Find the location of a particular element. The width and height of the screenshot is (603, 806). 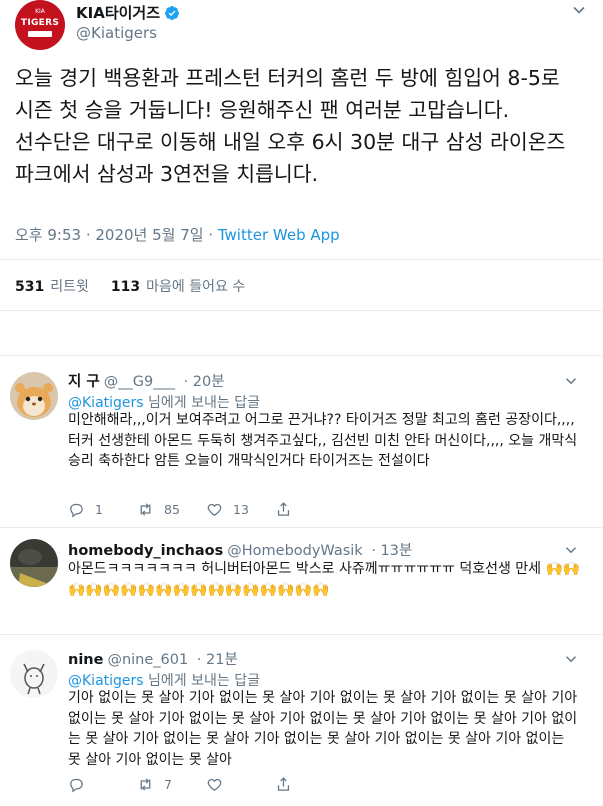

retweet-button: 7 is located at coordinates (171, 784).